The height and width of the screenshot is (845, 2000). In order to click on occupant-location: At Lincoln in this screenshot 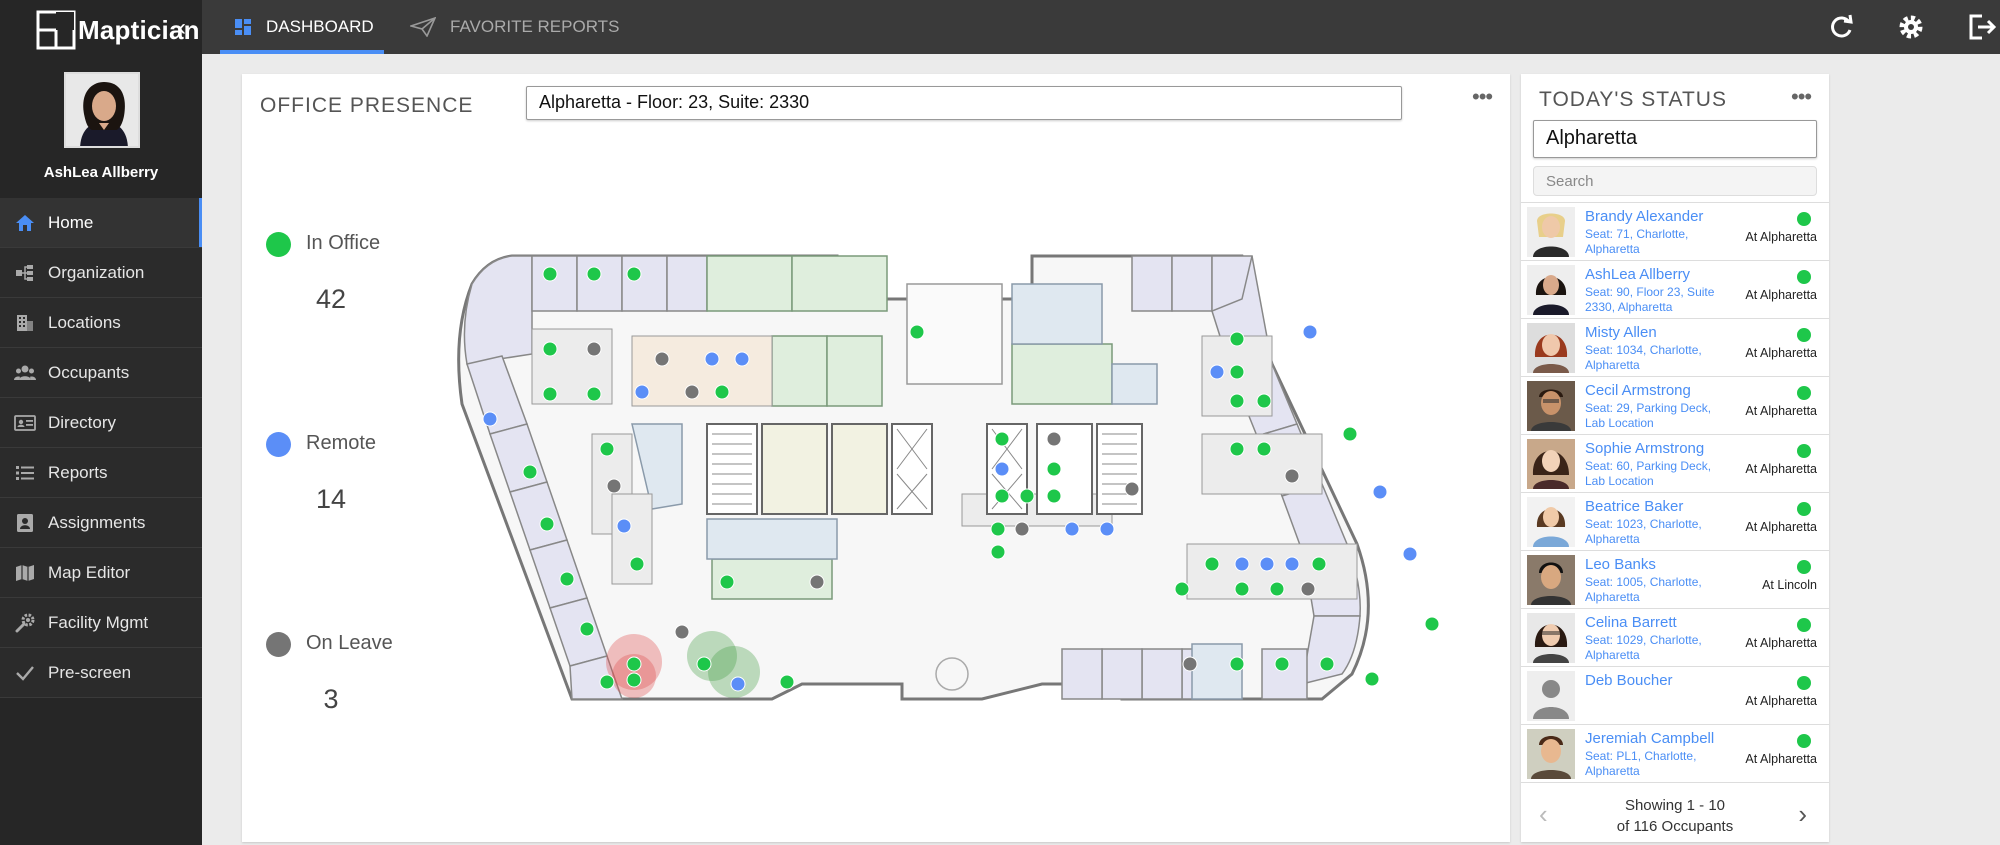, I will do `click(1789, 585)`.